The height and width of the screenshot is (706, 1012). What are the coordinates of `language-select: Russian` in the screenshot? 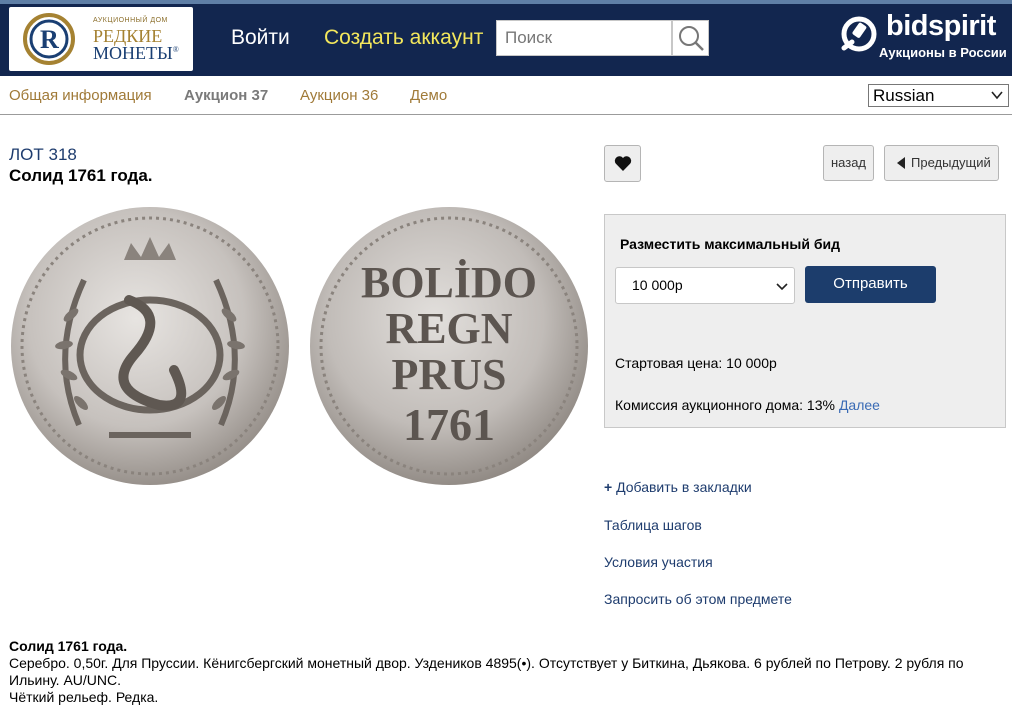 It's located at (938, 95).